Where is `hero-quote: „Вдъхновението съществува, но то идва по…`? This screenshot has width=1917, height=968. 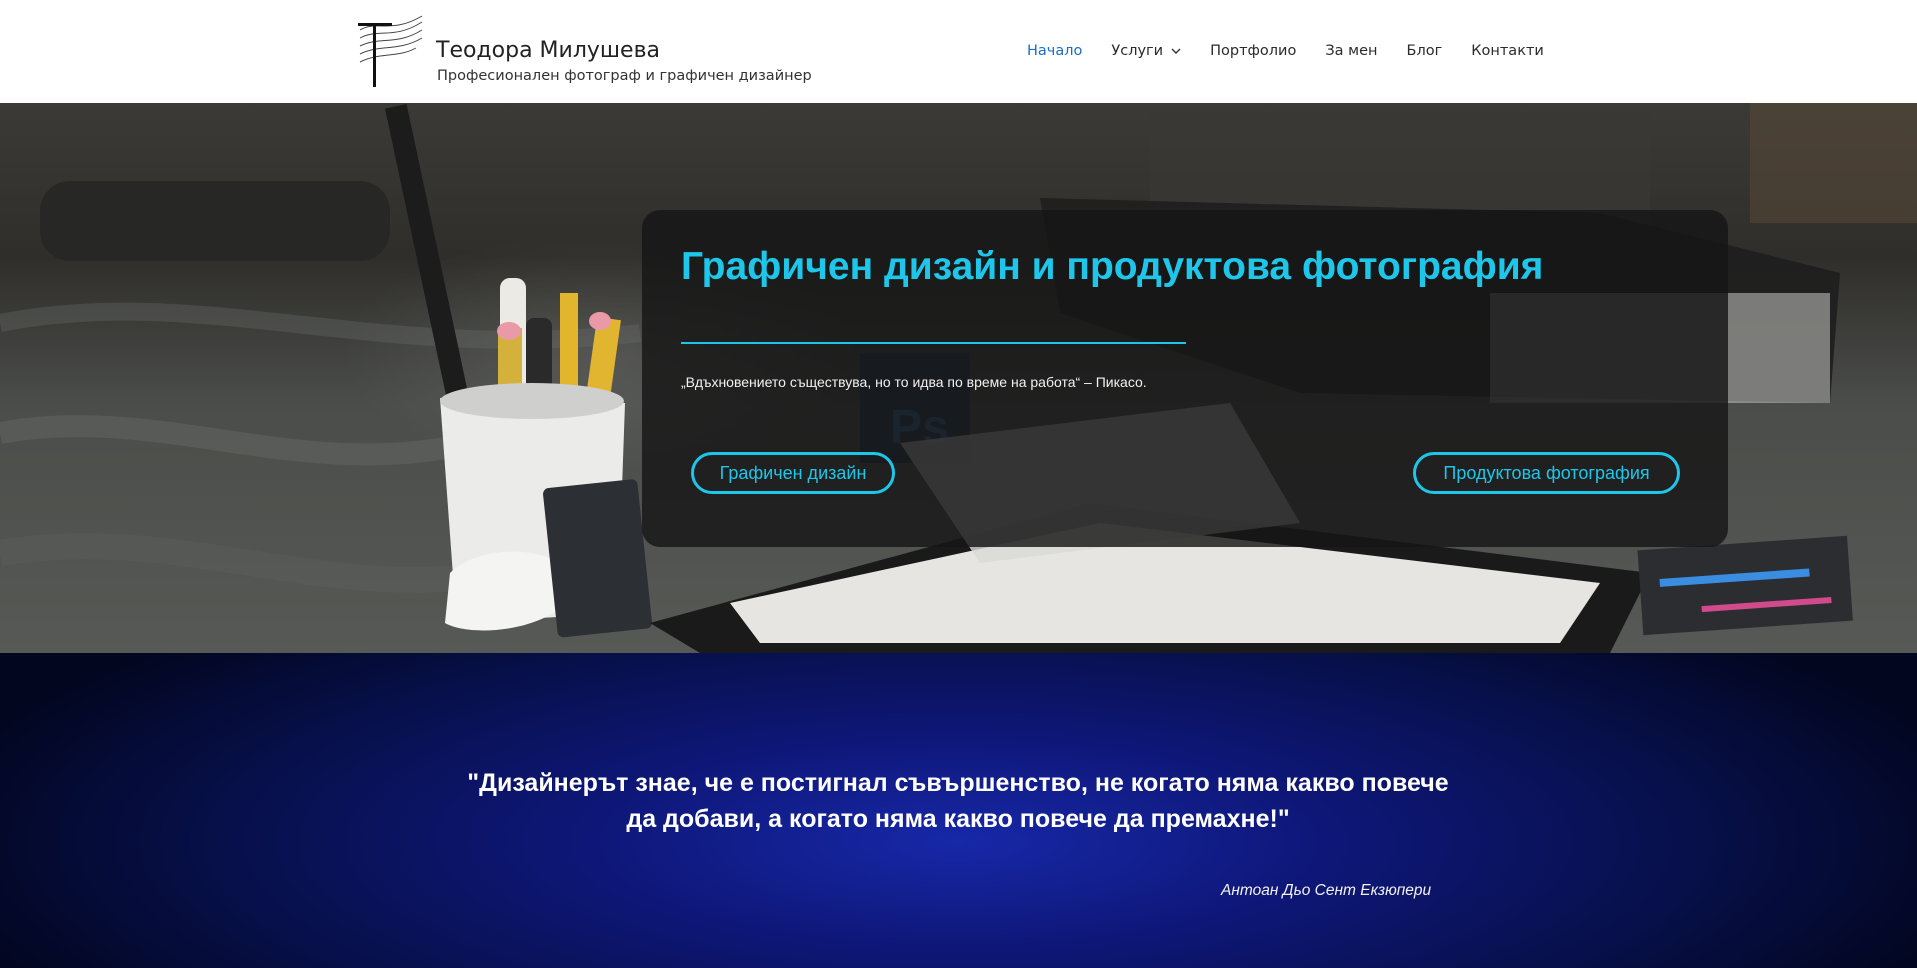 hero-quote: „Вдъхновението съществува, но то идва по… is located at coordinates (914, 382).